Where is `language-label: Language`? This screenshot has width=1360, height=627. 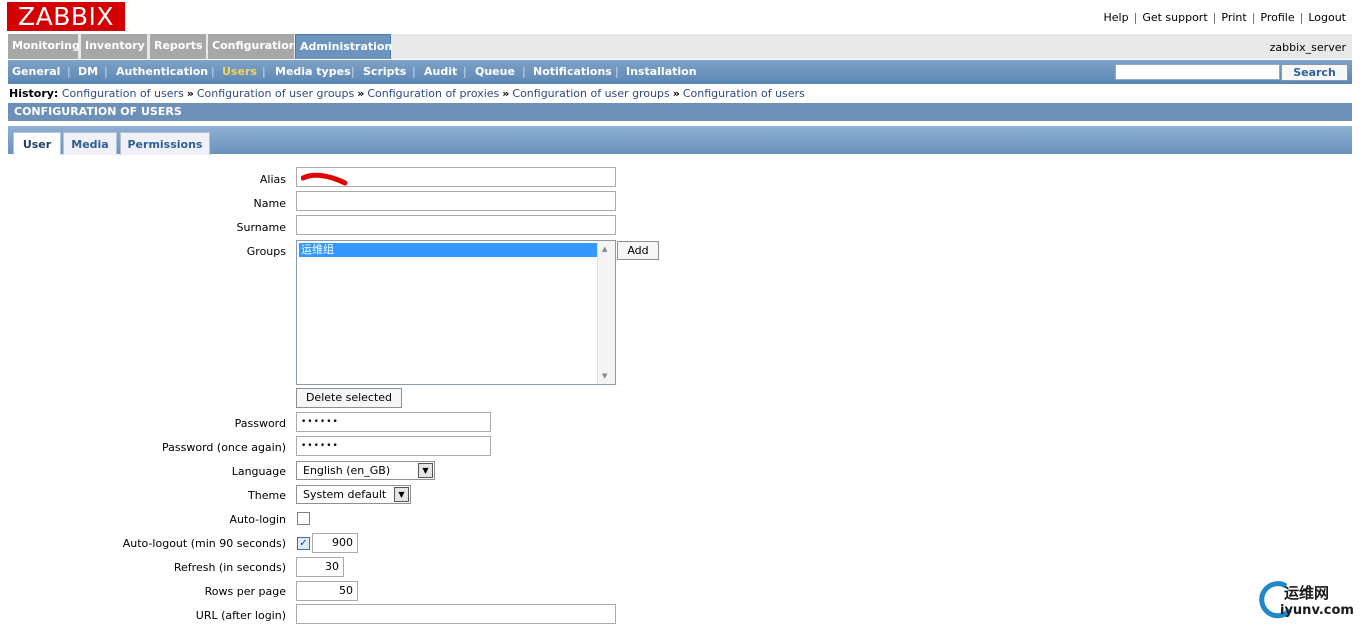 language-label: Language is located at coordinates (258, 471).